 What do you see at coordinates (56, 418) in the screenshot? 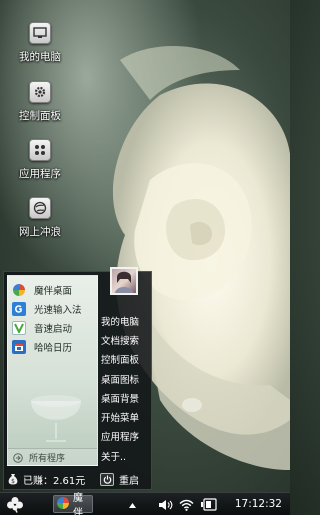
I see `menu-decoration` at bounding box center [56, 418].